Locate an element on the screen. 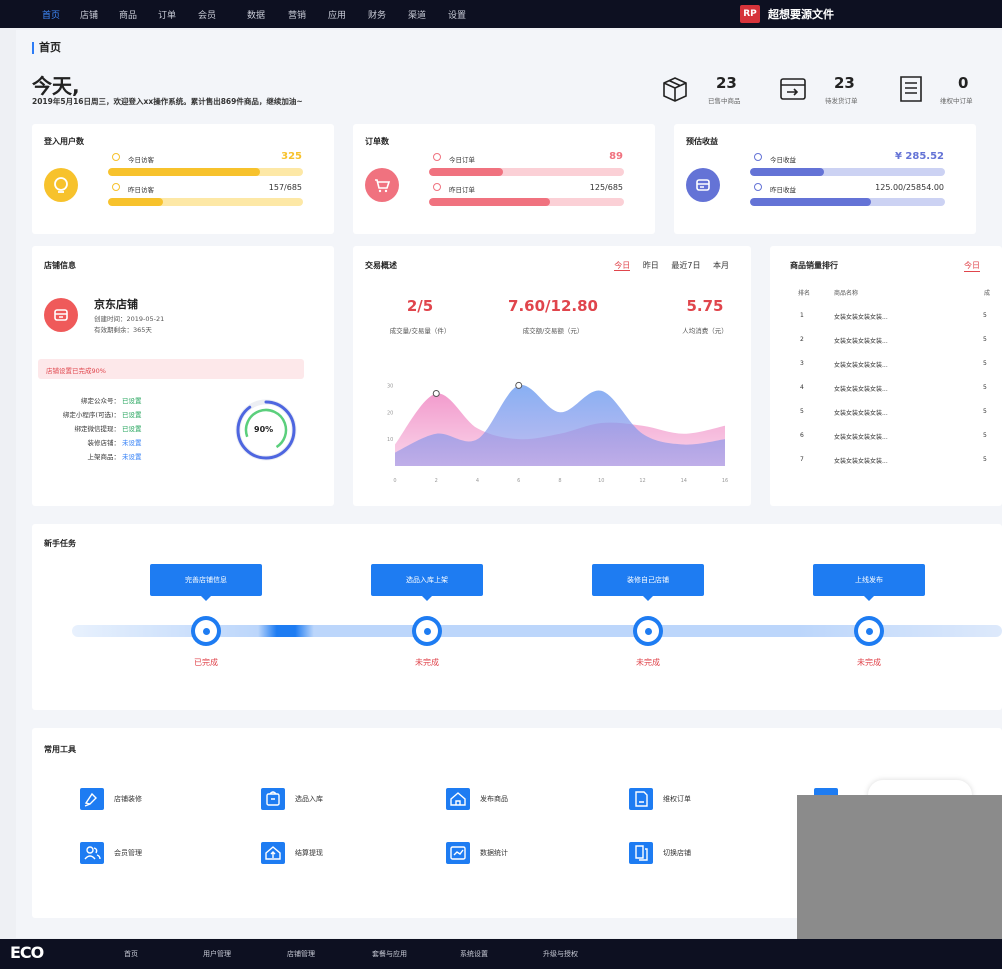 The width and height of the screenshot is (1002, 969). eco-logo: ECO is located at coordinates (27, 952).